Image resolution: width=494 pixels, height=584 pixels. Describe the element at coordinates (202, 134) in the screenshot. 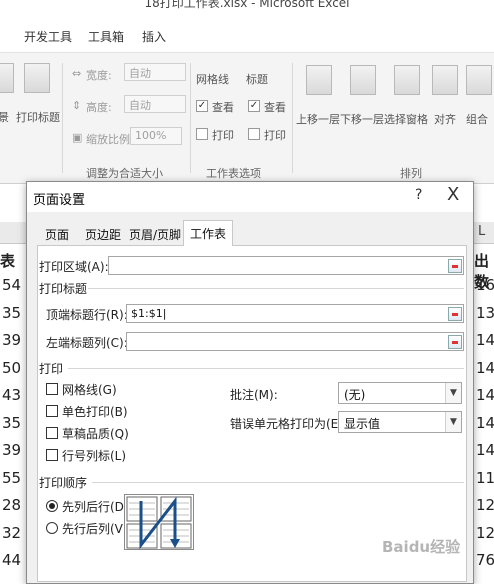

I see `gridlines-print-checkbox` at that location.